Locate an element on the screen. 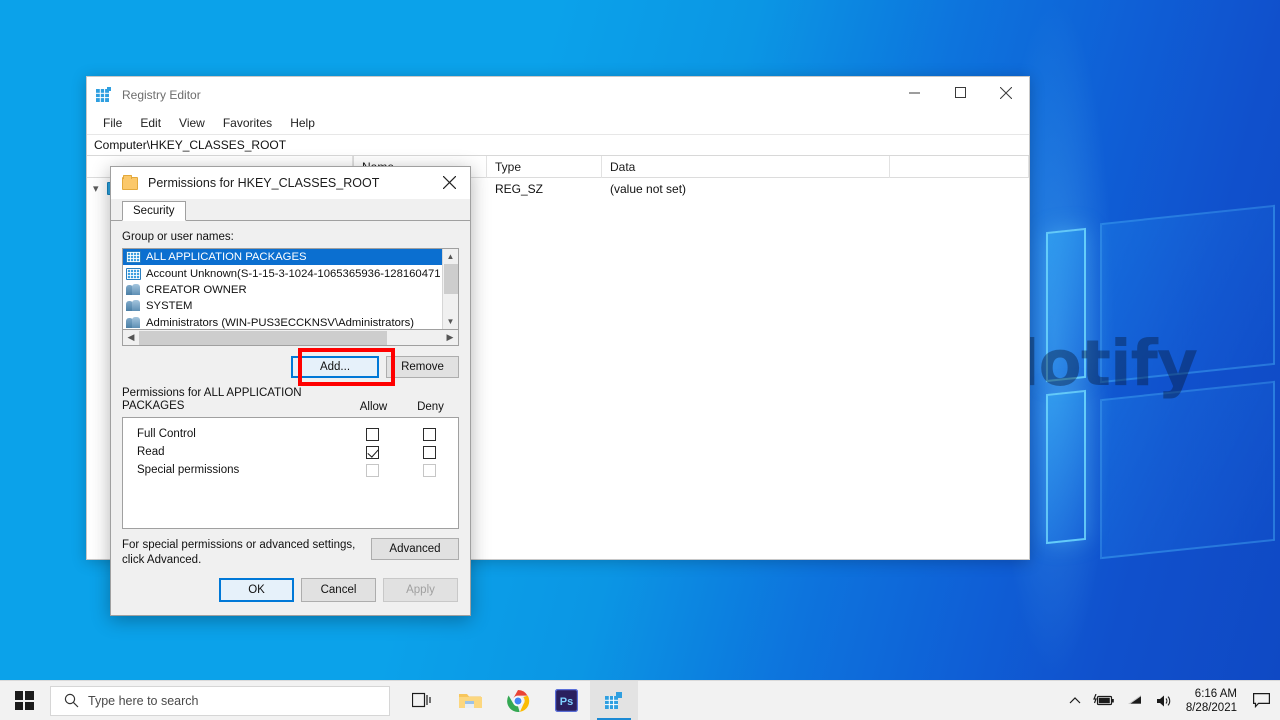 Image resolution: width=1280 pixels, height=720 pixels. registry-editor-icon is located at coordinates (614, 700).